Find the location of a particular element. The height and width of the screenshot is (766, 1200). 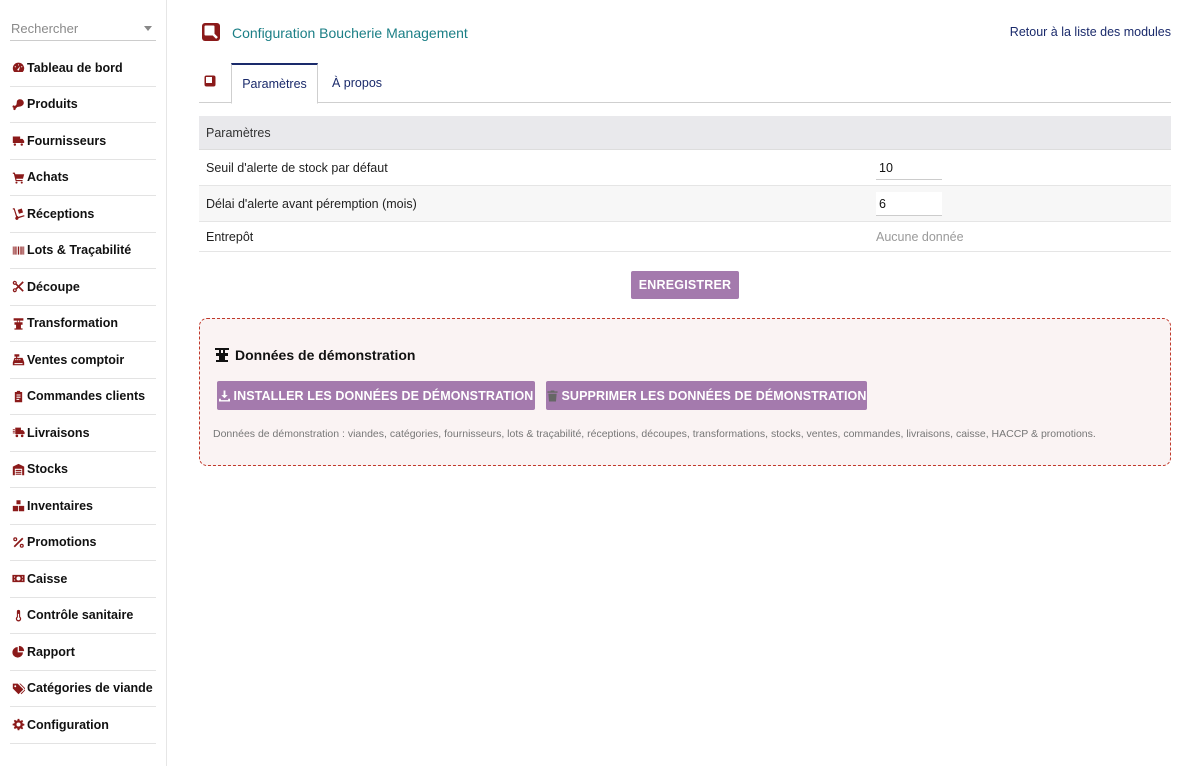

boxes-icon is located at coordinates (18, 506).